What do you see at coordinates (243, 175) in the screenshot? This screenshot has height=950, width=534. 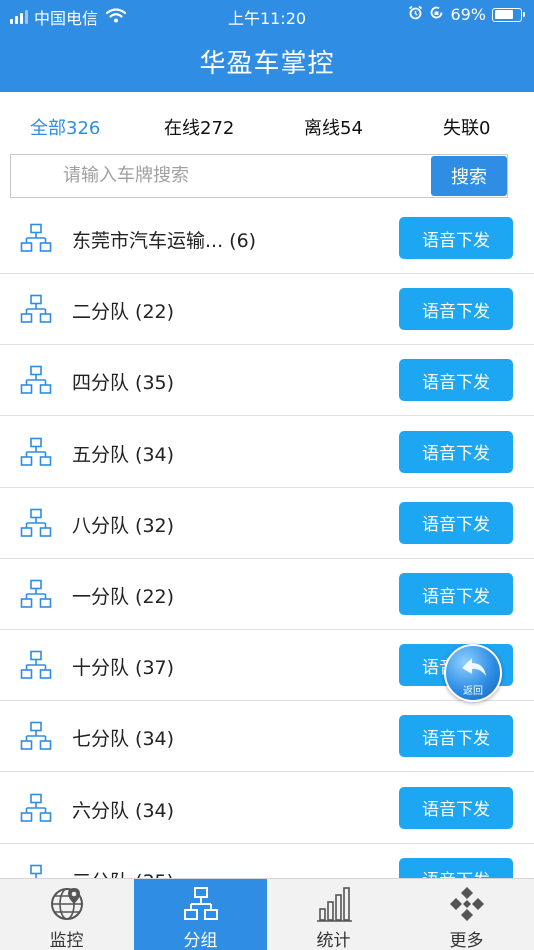 I see `plate-search-input` at bounding box center [243, 175].